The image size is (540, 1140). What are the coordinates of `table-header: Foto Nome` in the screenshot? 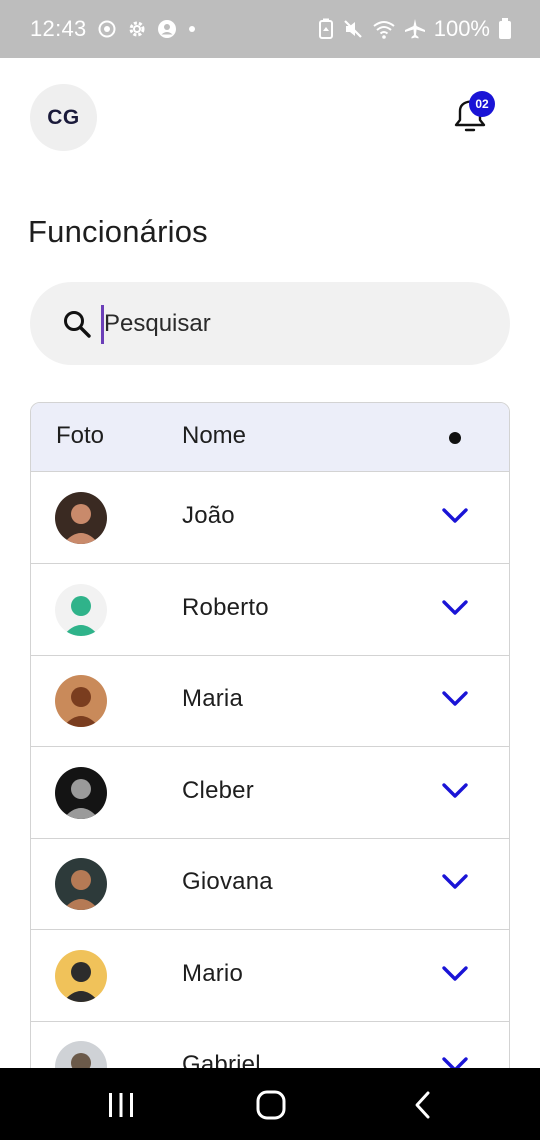 It's located at (270, 437).